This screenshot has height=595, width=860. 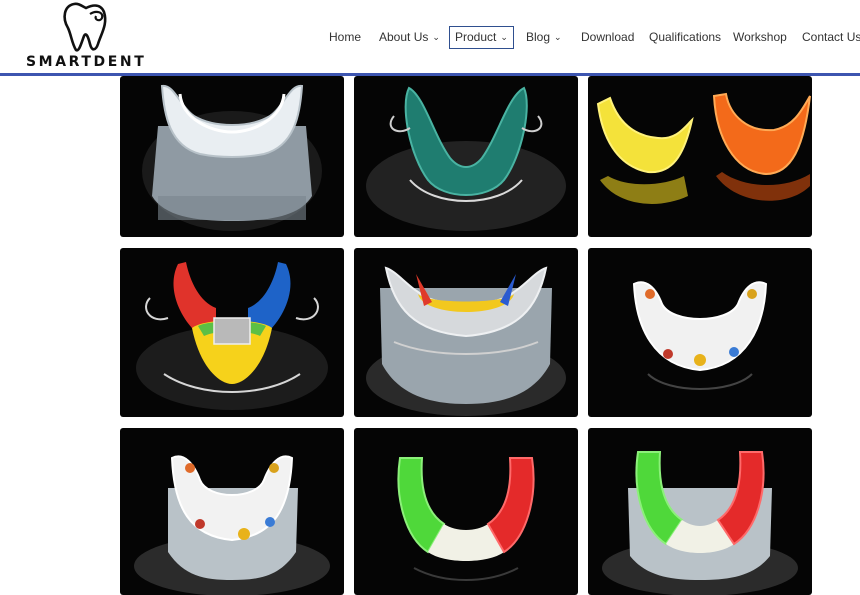 I want to click on clear-night-guard-image, so click(x=232, y=157).